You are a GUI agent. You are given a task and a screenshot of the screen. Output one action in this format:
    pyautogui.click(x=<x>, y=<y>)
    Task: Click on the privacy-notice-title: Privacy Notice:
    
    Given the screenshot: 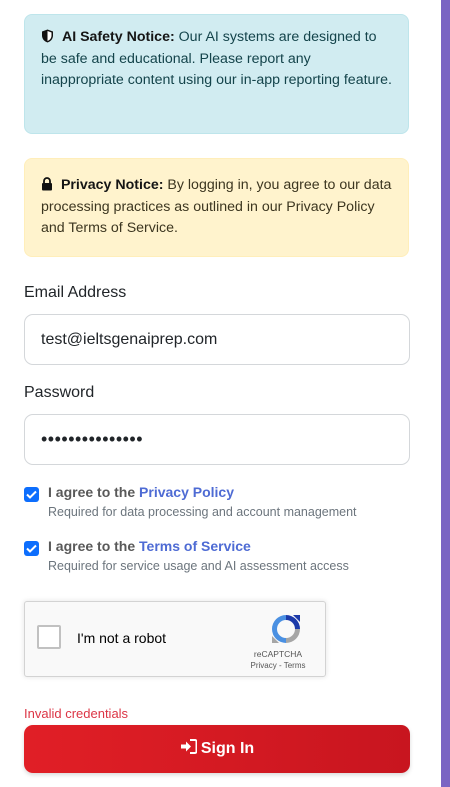 What is the action you would take?
    pyautogui.click(x=112, y=185)
    